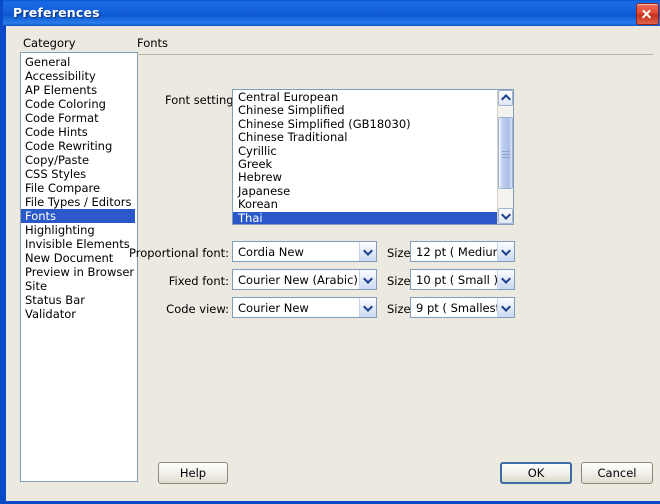 This screenshot has height=504, width=660. What do you see at coordinates (365, 124) in the screenshot?
I see `list-item: Chinese Simplified (GB18030)` at bounding box center [365, 124].